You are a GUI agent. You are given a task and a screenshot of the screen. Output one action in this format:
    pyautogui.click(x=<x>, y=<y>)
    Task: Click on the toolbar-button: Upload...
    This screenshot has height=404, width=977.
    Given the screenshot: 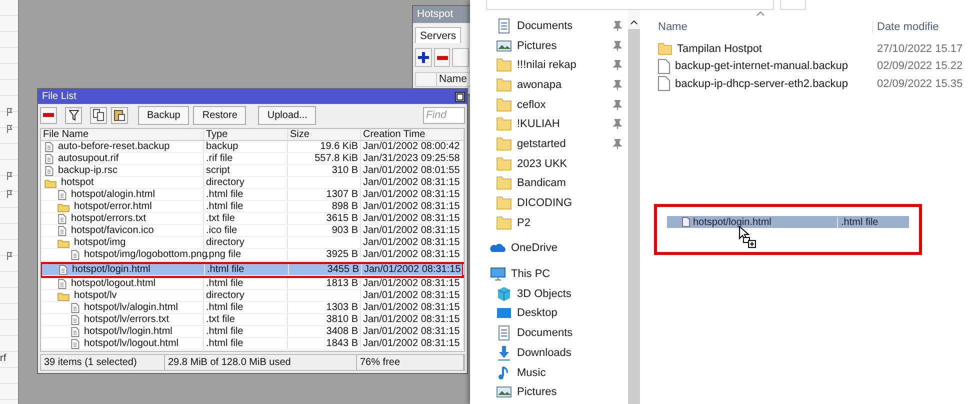 What is the action you would take?
    pyautogui.click(x=287, y=115)
    